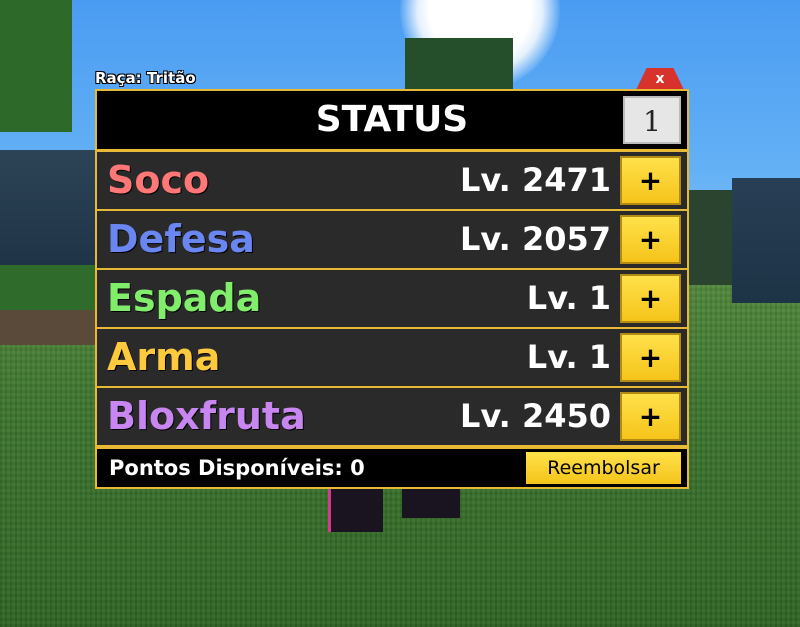 The image size is (800, 627). Describe the element at coordinates (535, 239) in the screenshot. I see `stat-level: Lv. 2057` at that location.